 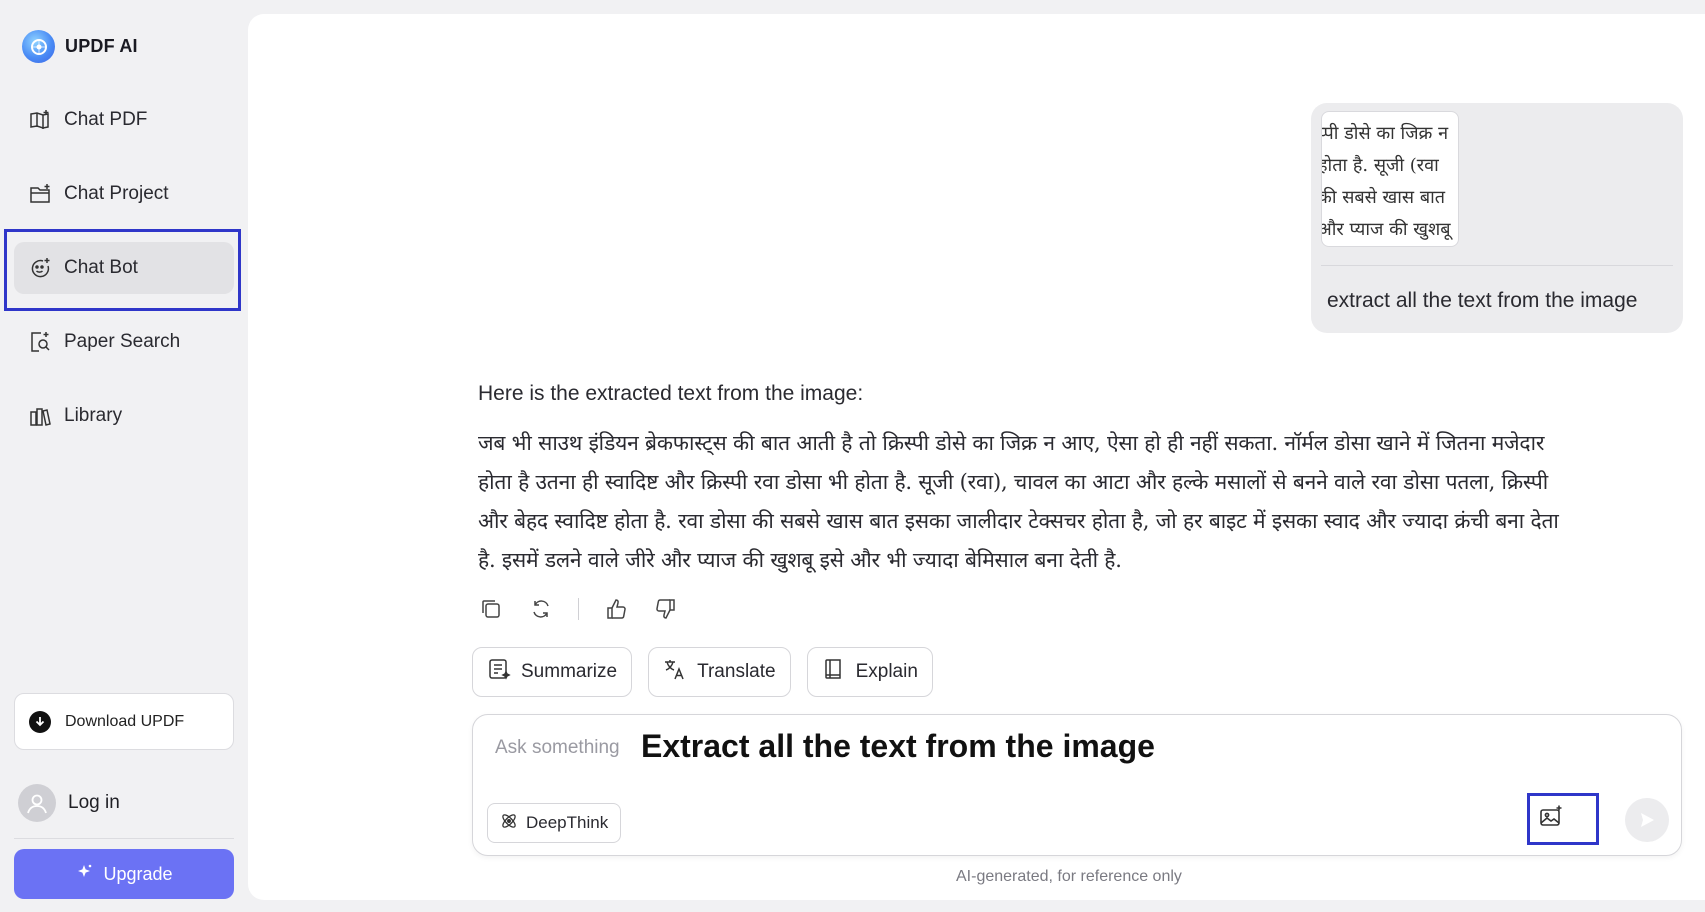 I want to click on sidebar-item-label: Chat Bot, so click(x=101, y=267).